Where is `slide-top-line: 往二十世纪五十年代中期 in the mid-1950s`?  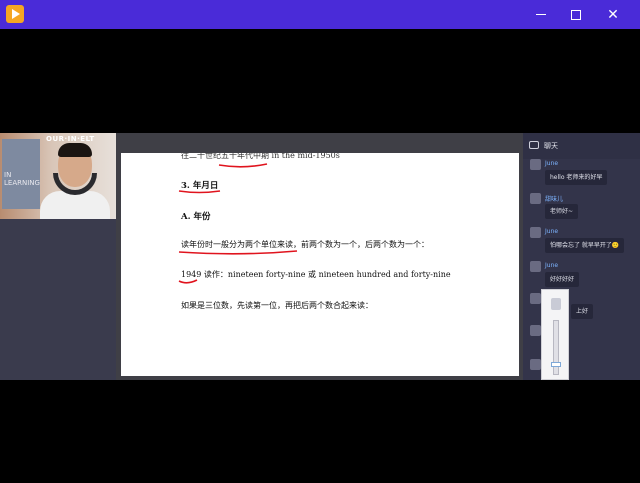 slide-top-line: 往二十世纪五十年代中期 in the mid-1950s is located at coordinates (260, 156).